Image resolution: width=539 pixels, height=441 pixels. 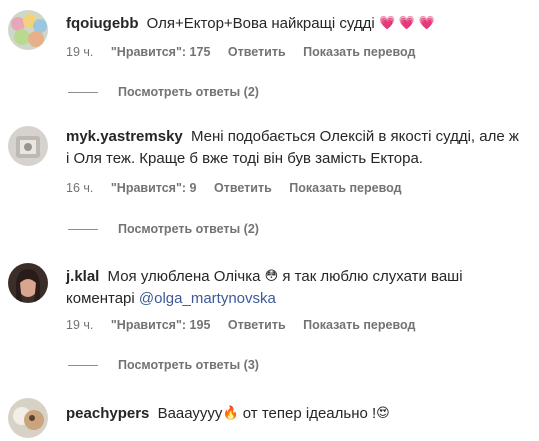 I want to click on username: fqoiugebb, so click(x=102, y=23).